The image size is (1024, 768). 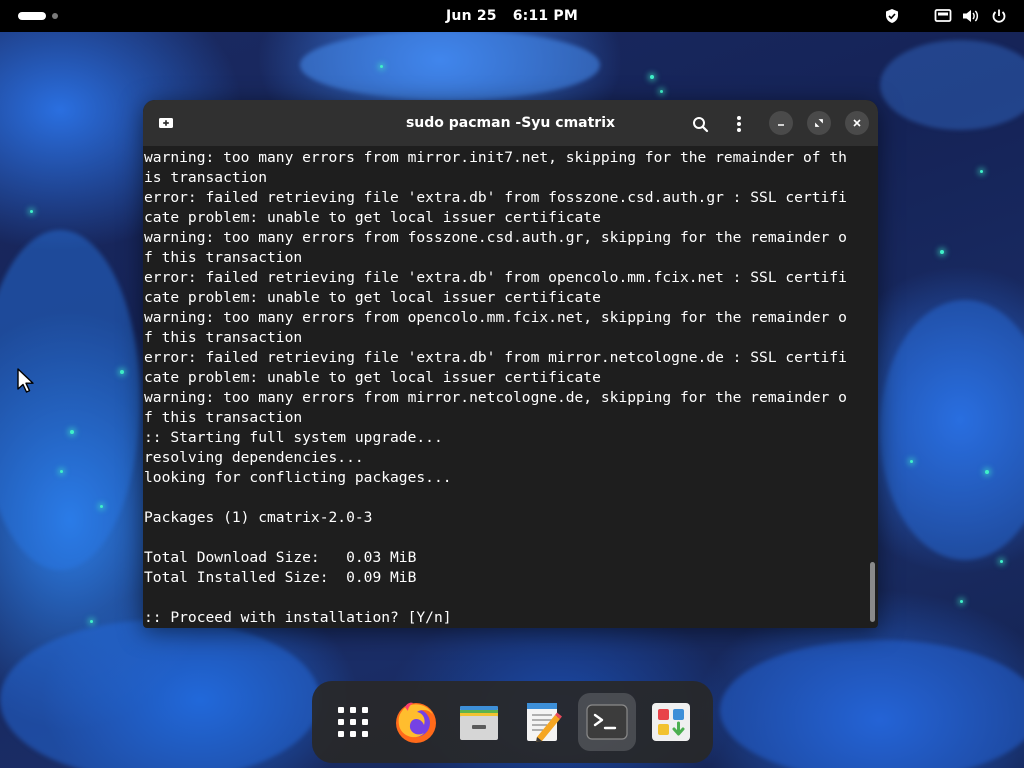 I want to click on power-icon, so click(x=999, y=16).